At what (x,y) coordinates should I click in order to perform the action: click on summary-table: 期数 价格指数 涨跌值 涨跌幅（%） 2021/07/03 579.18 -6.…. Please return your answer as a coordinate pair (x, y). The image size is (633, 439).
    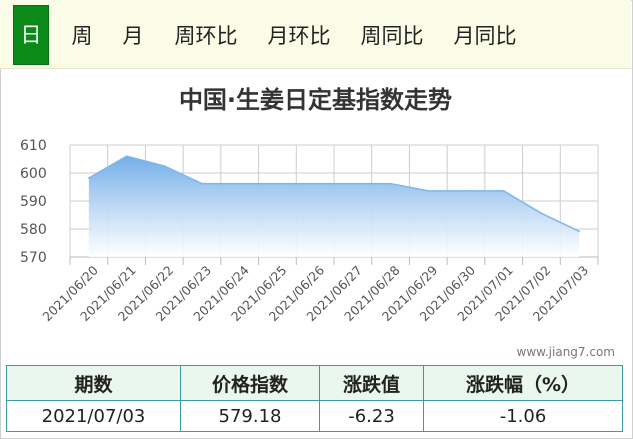
    Looking at the image, I should click on (314, 398).